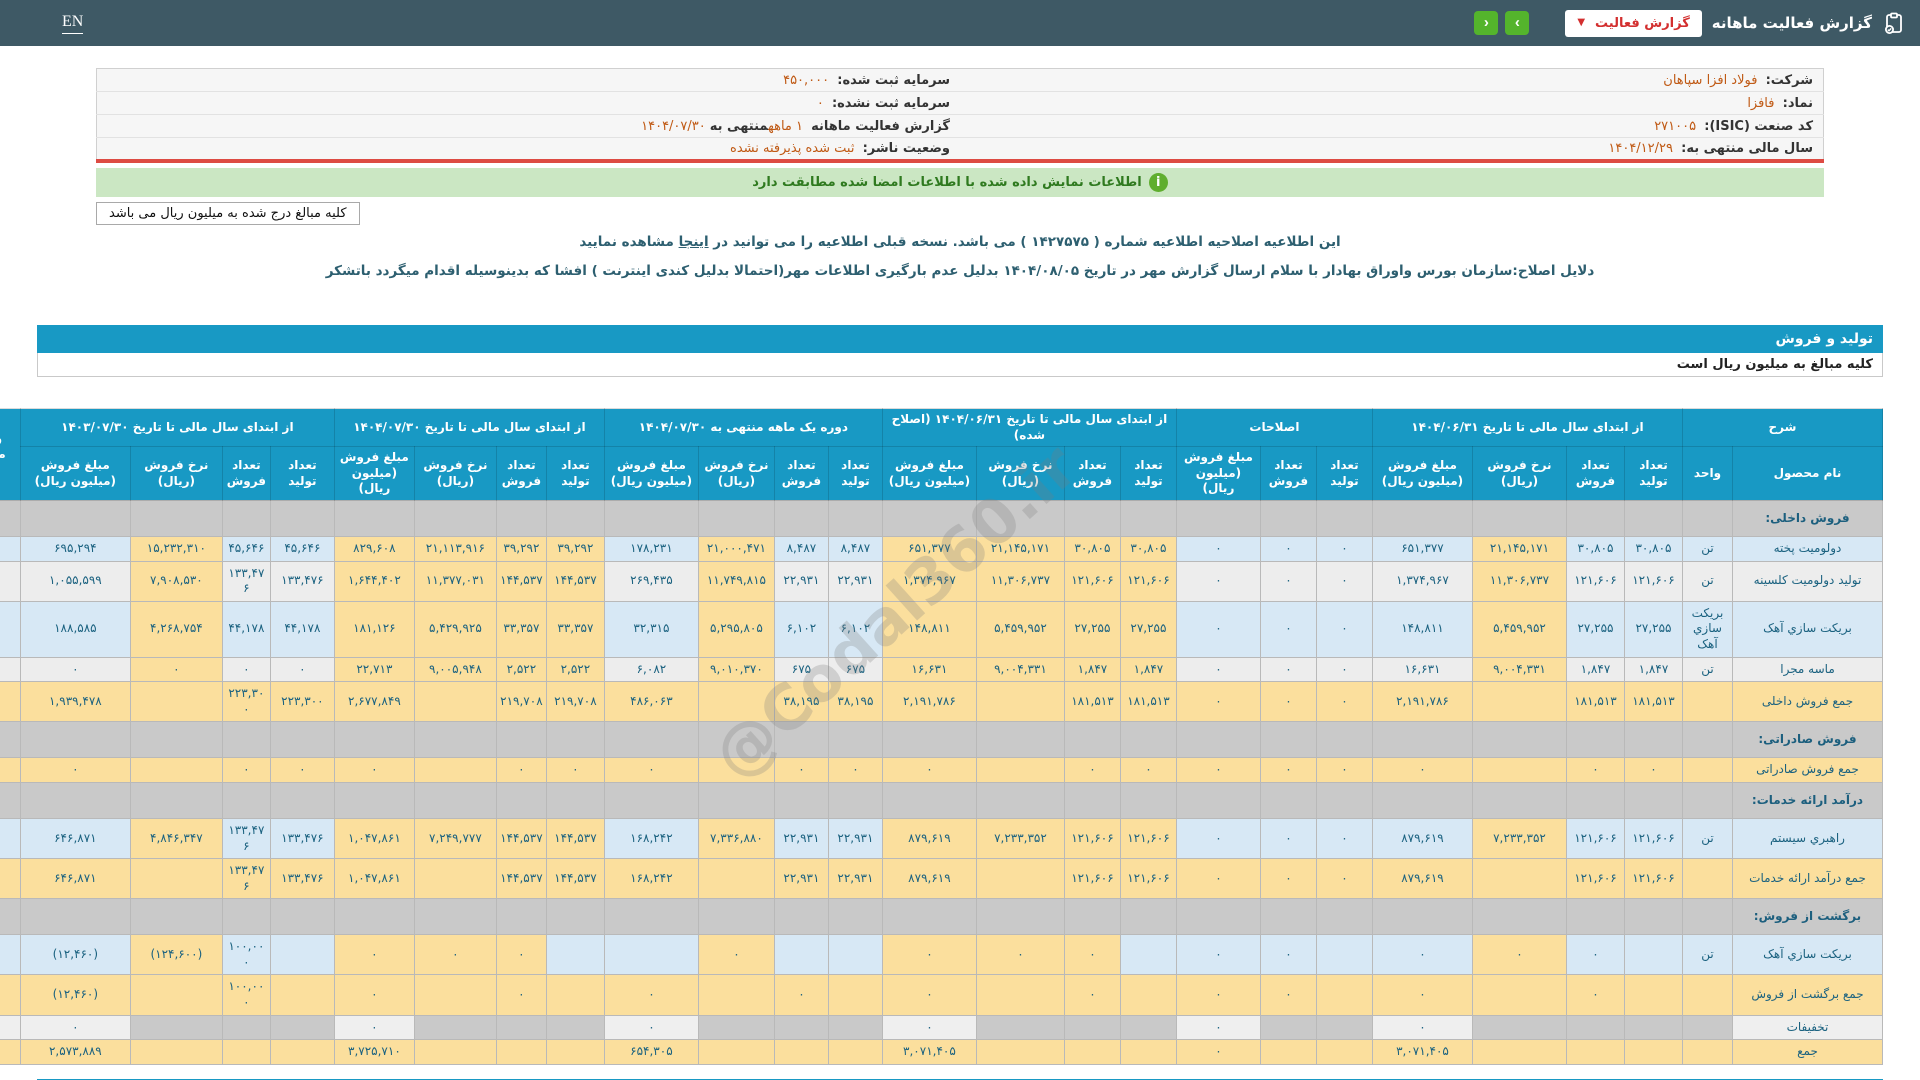 This screenshot has height=1080, width=1920. Describe the element at coordinates (1894, 23) in the screenshot. I see `report-clipboard-icon` at that location.